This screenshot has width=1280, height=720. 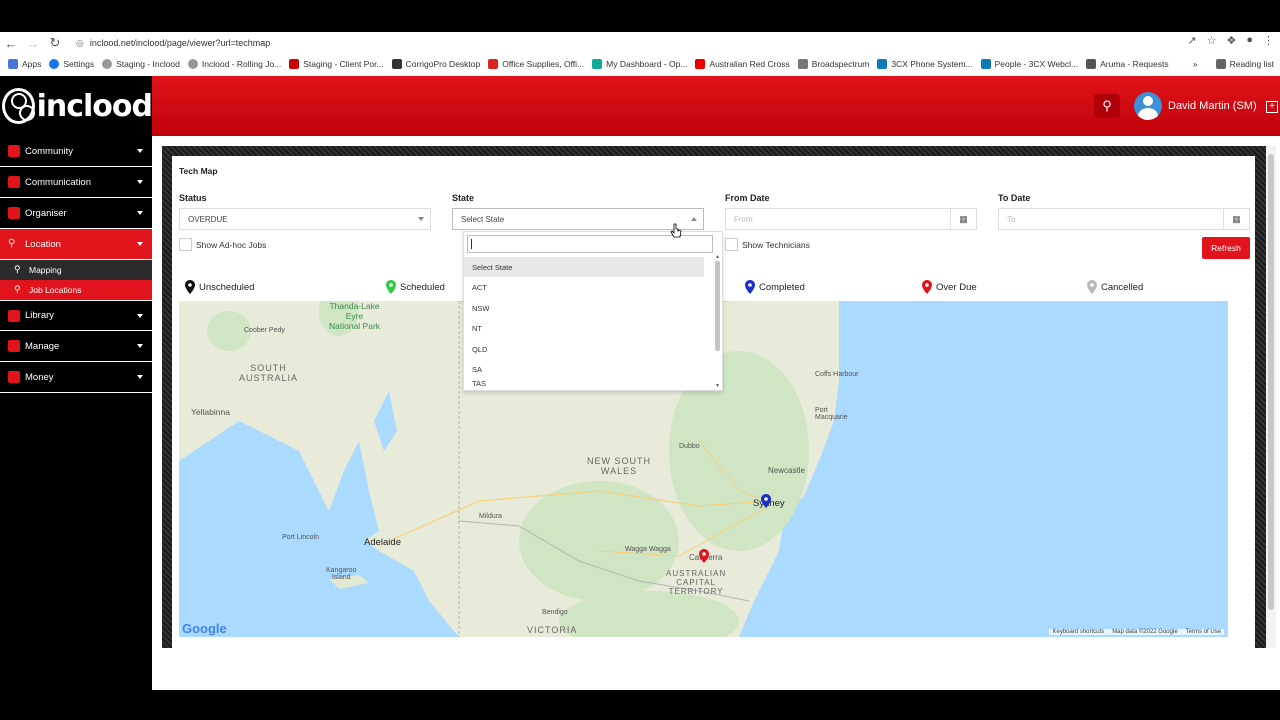 What do you see at coordinates (704, 556) in the screenshot?
I see `overdue-job-marker` at bounding box center [704, 556].